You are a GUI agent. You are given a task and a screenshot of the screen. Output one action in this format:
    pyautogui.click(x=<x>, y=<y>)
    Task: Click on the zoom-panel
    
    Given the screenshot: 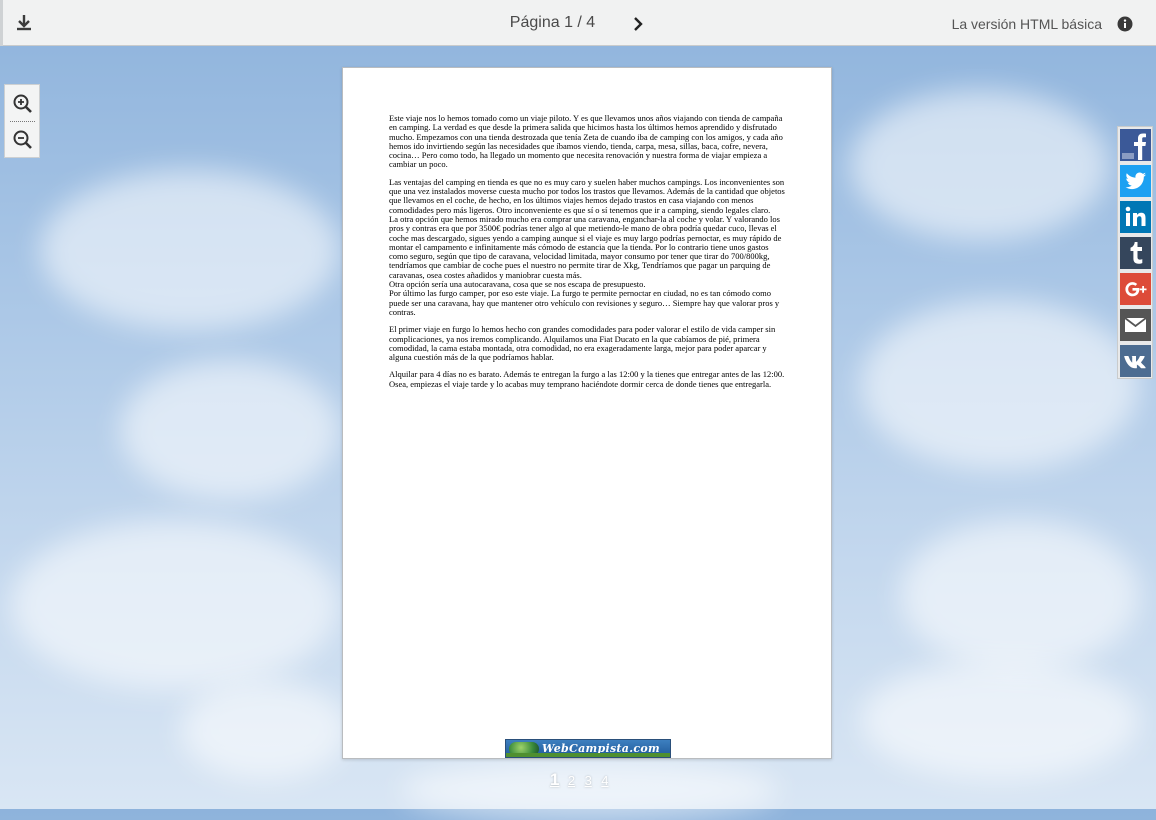 What is the action you would take?
    pyautogui.click(x=22, y=121)
    